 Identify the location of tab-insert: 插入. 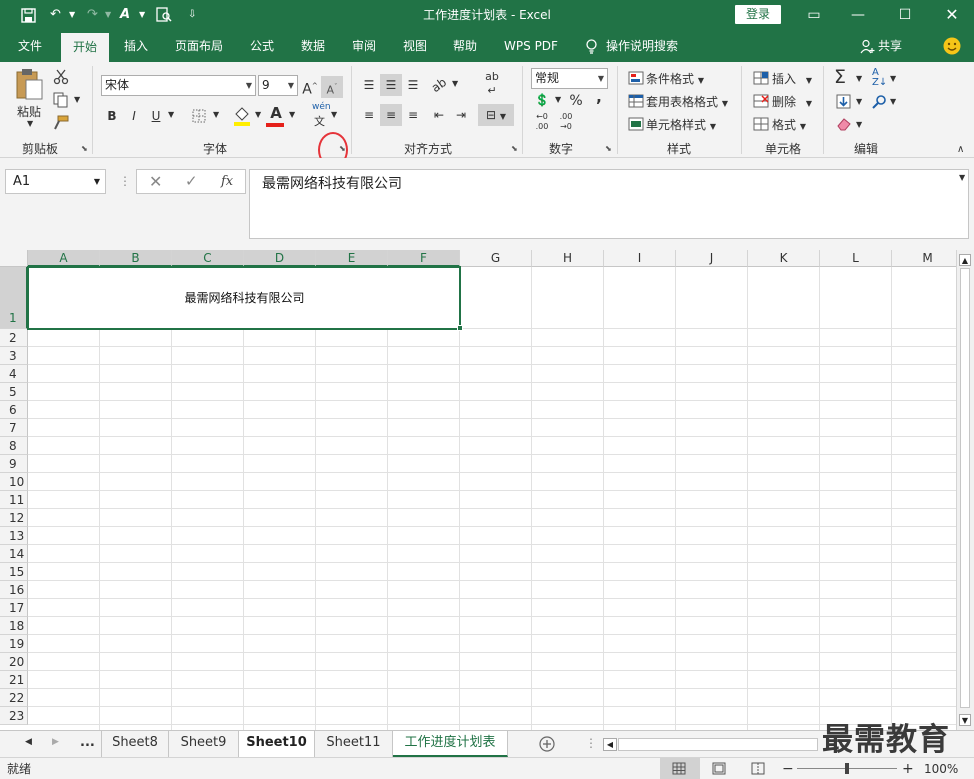
(136, 46).